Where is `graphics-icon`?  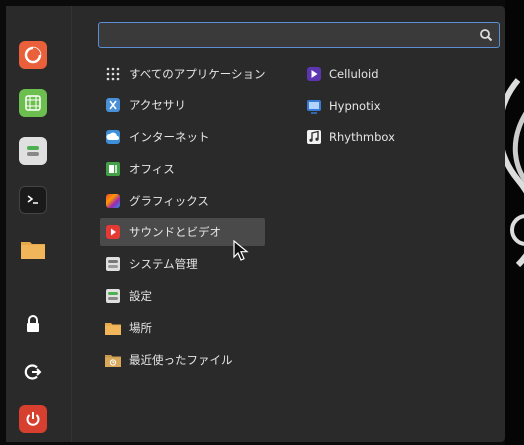 graphics-icon is located at coordinates (113, 201).